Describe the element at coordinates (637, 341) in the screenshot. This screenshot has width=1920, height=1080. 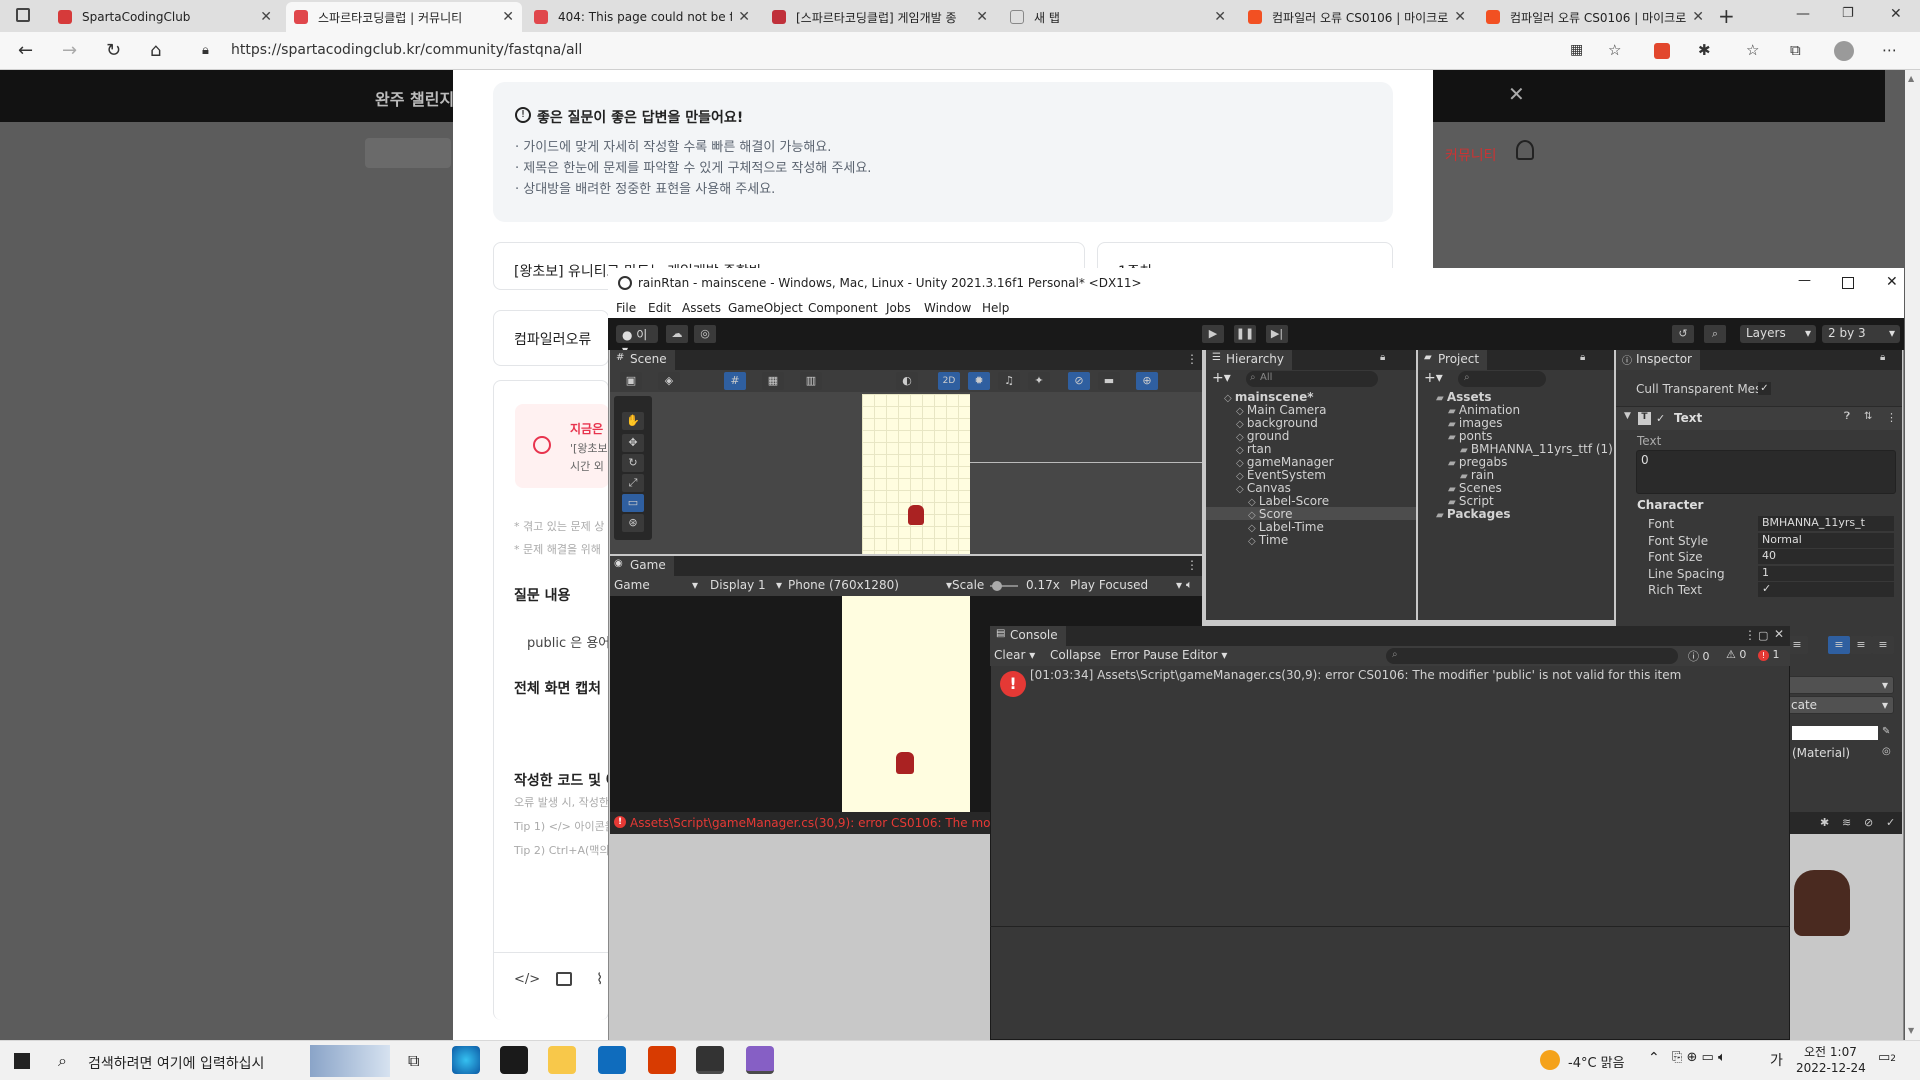
I see `account-dropdown: ● 이 ▾` at that location.